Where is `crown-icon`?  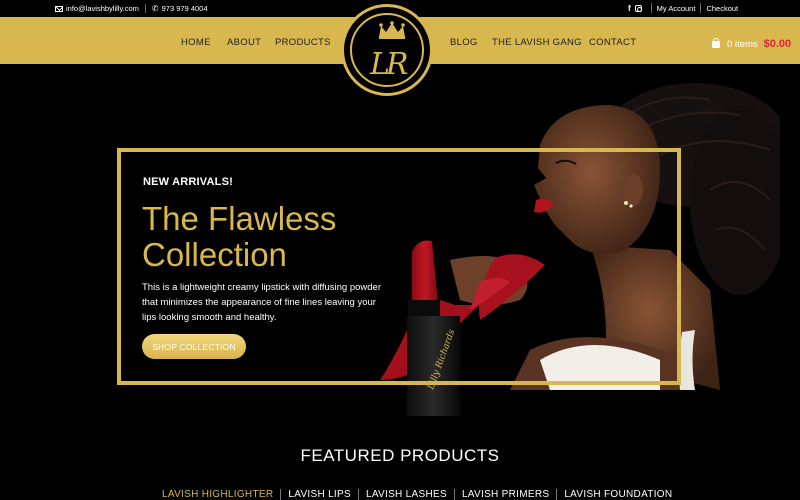 crown-icon is located at coordinates (392, 30).